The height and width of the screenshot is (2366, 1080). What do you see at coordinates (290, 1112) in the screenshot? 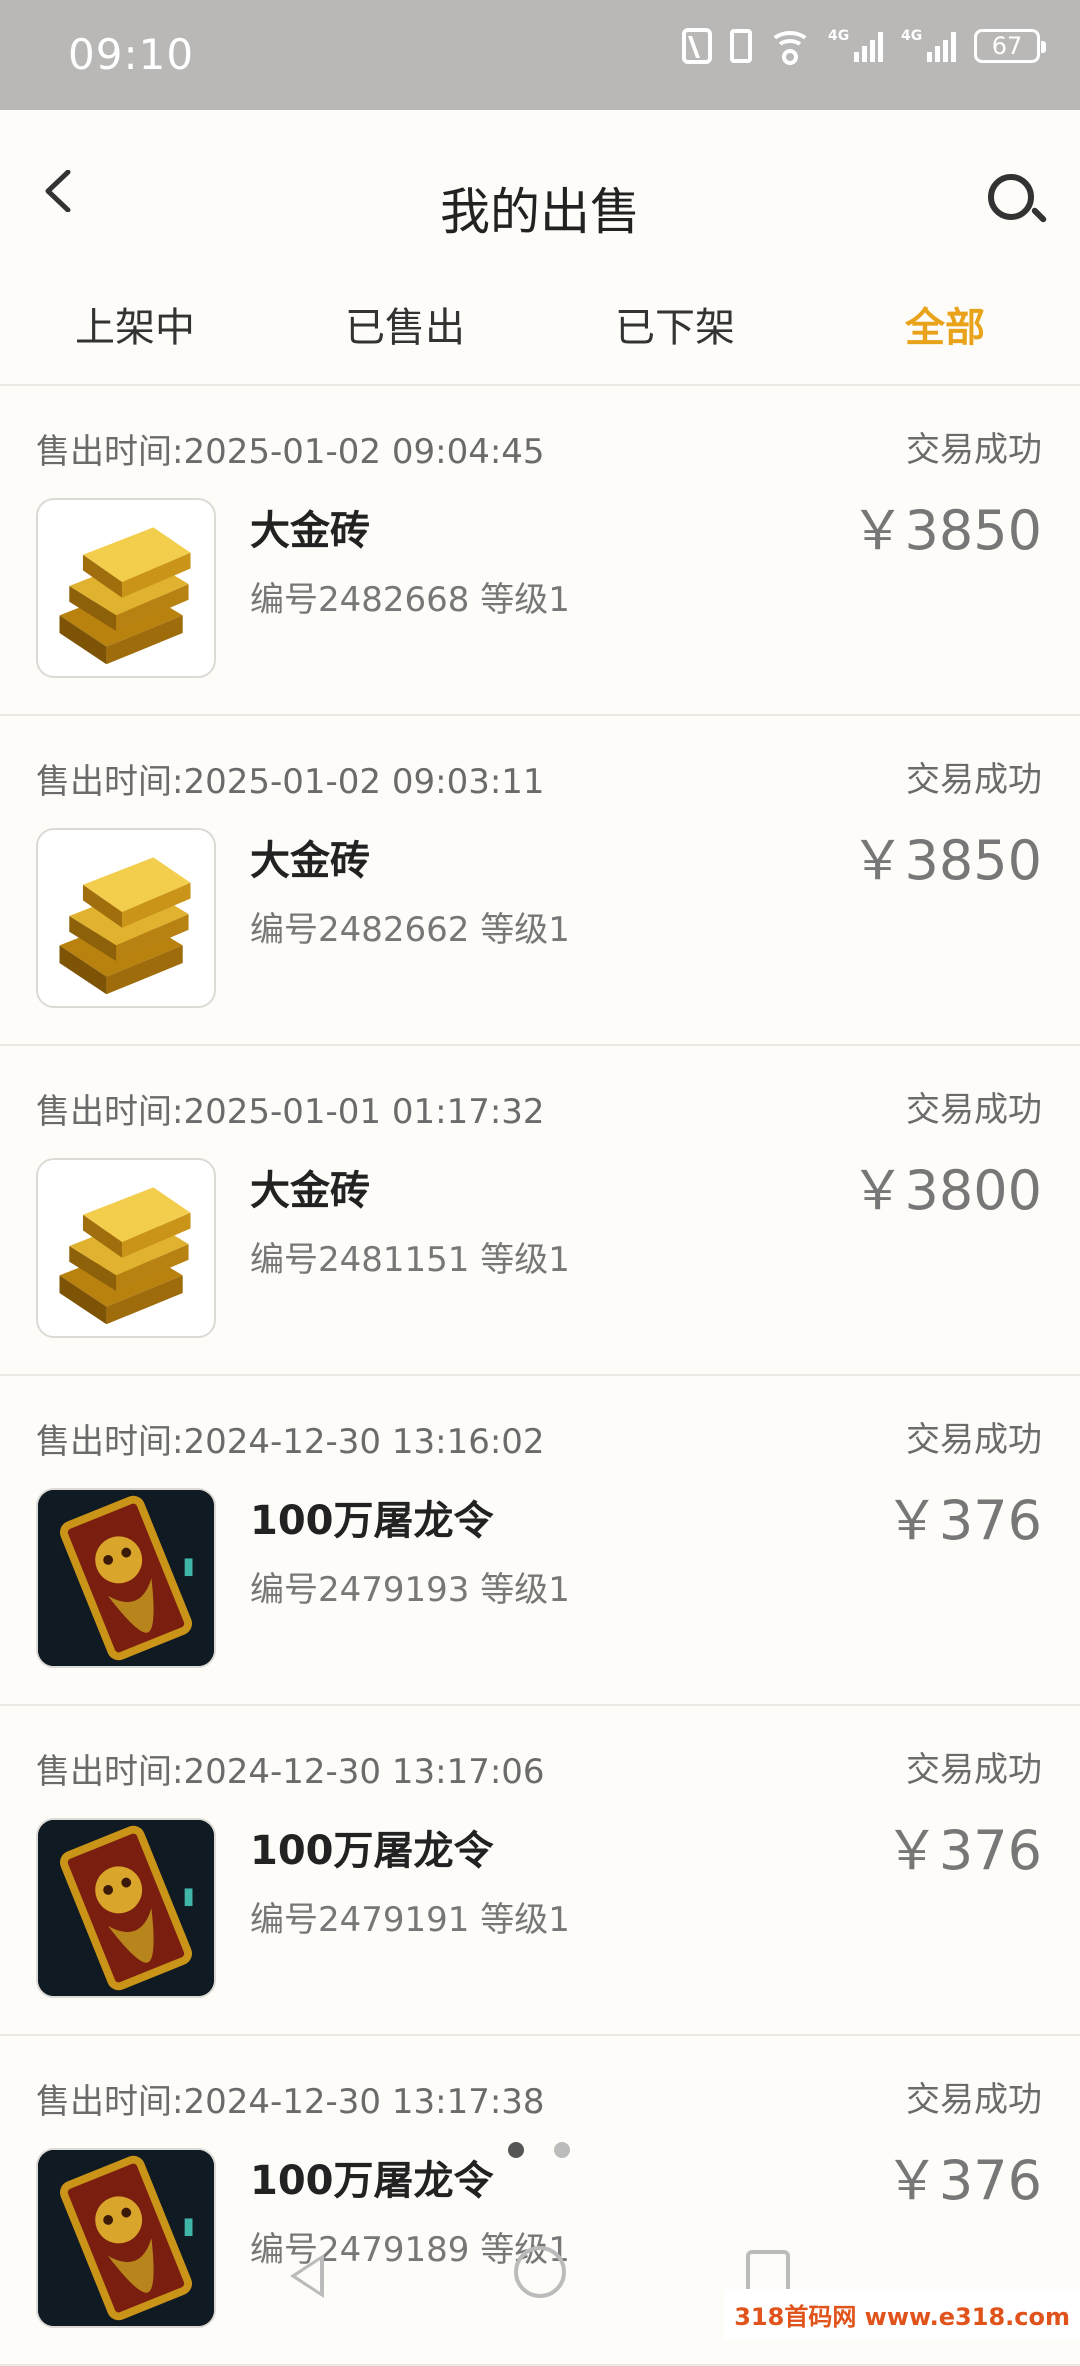
I see `sale-time: 售出时间:2025-01-01 01:17:32` at bounding box center [290, 1112].